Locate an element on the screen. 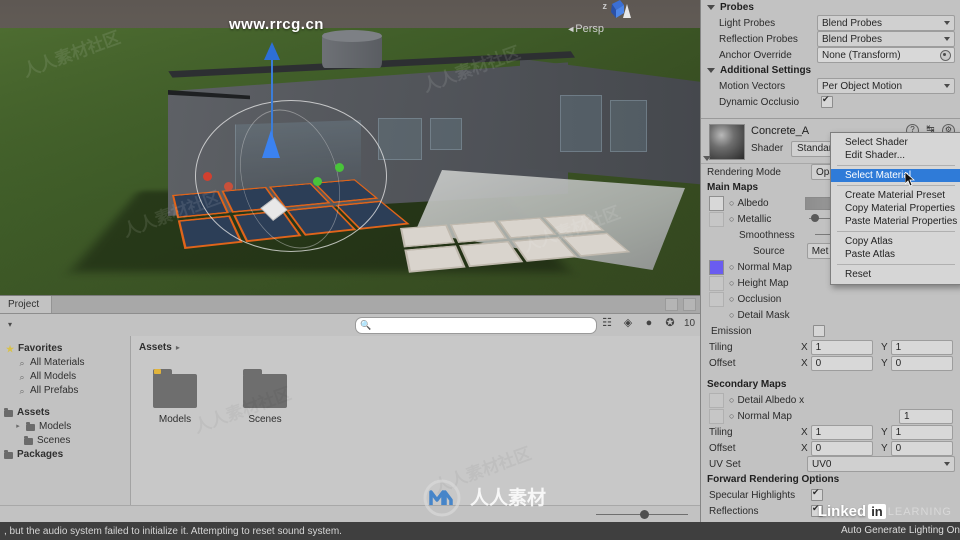 This screenshot has width=960, height=540. dynamic-occlusion-checkbox is located at coordinates (827, 101).